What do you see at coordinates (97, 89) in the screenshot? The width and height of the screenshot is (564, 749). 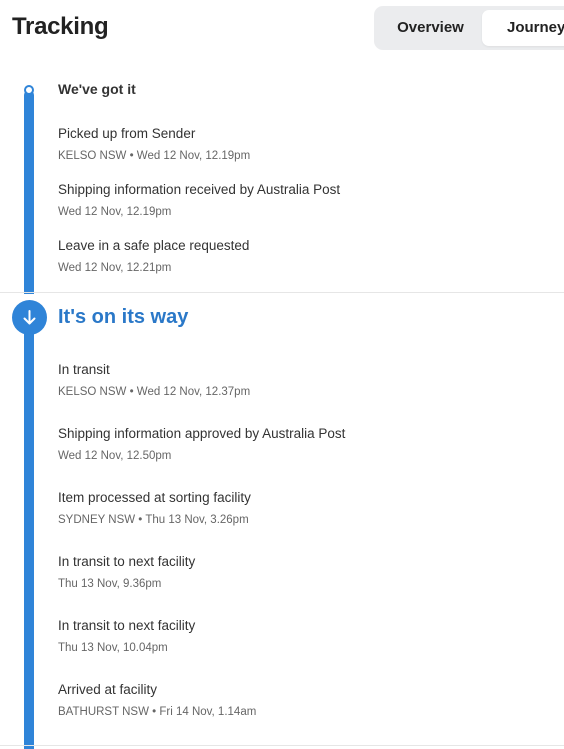 I see `section-title-got-it: We've got it` at bounding box center [97, 89].